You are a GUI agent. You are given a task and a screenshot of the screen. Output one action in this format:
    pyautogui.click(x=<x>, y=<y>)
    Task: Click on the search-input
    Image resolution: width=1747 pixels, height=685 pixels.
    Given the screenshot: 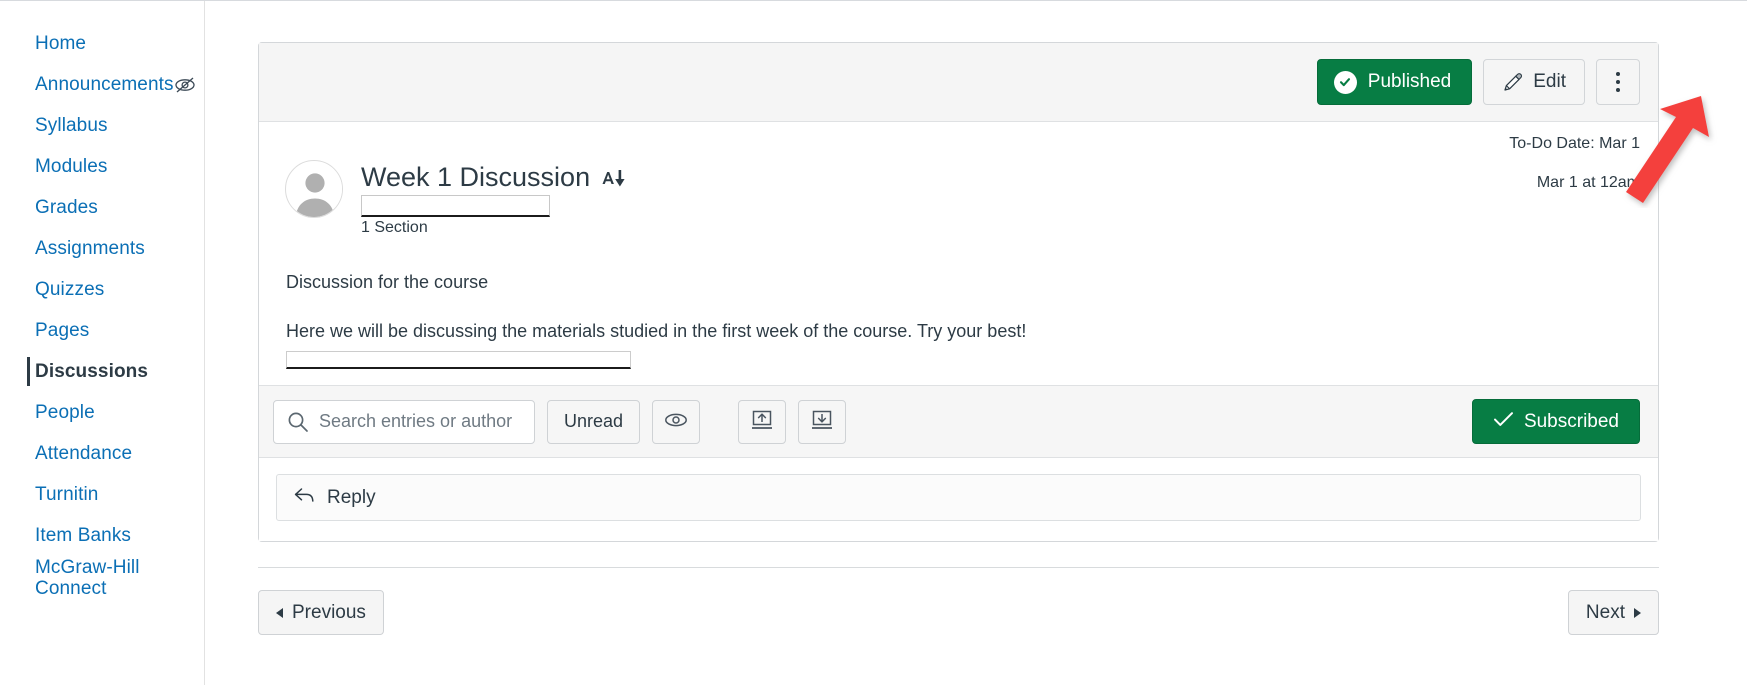 What is the action you would take?
    pyautogui.click(x=404, y=421)
    